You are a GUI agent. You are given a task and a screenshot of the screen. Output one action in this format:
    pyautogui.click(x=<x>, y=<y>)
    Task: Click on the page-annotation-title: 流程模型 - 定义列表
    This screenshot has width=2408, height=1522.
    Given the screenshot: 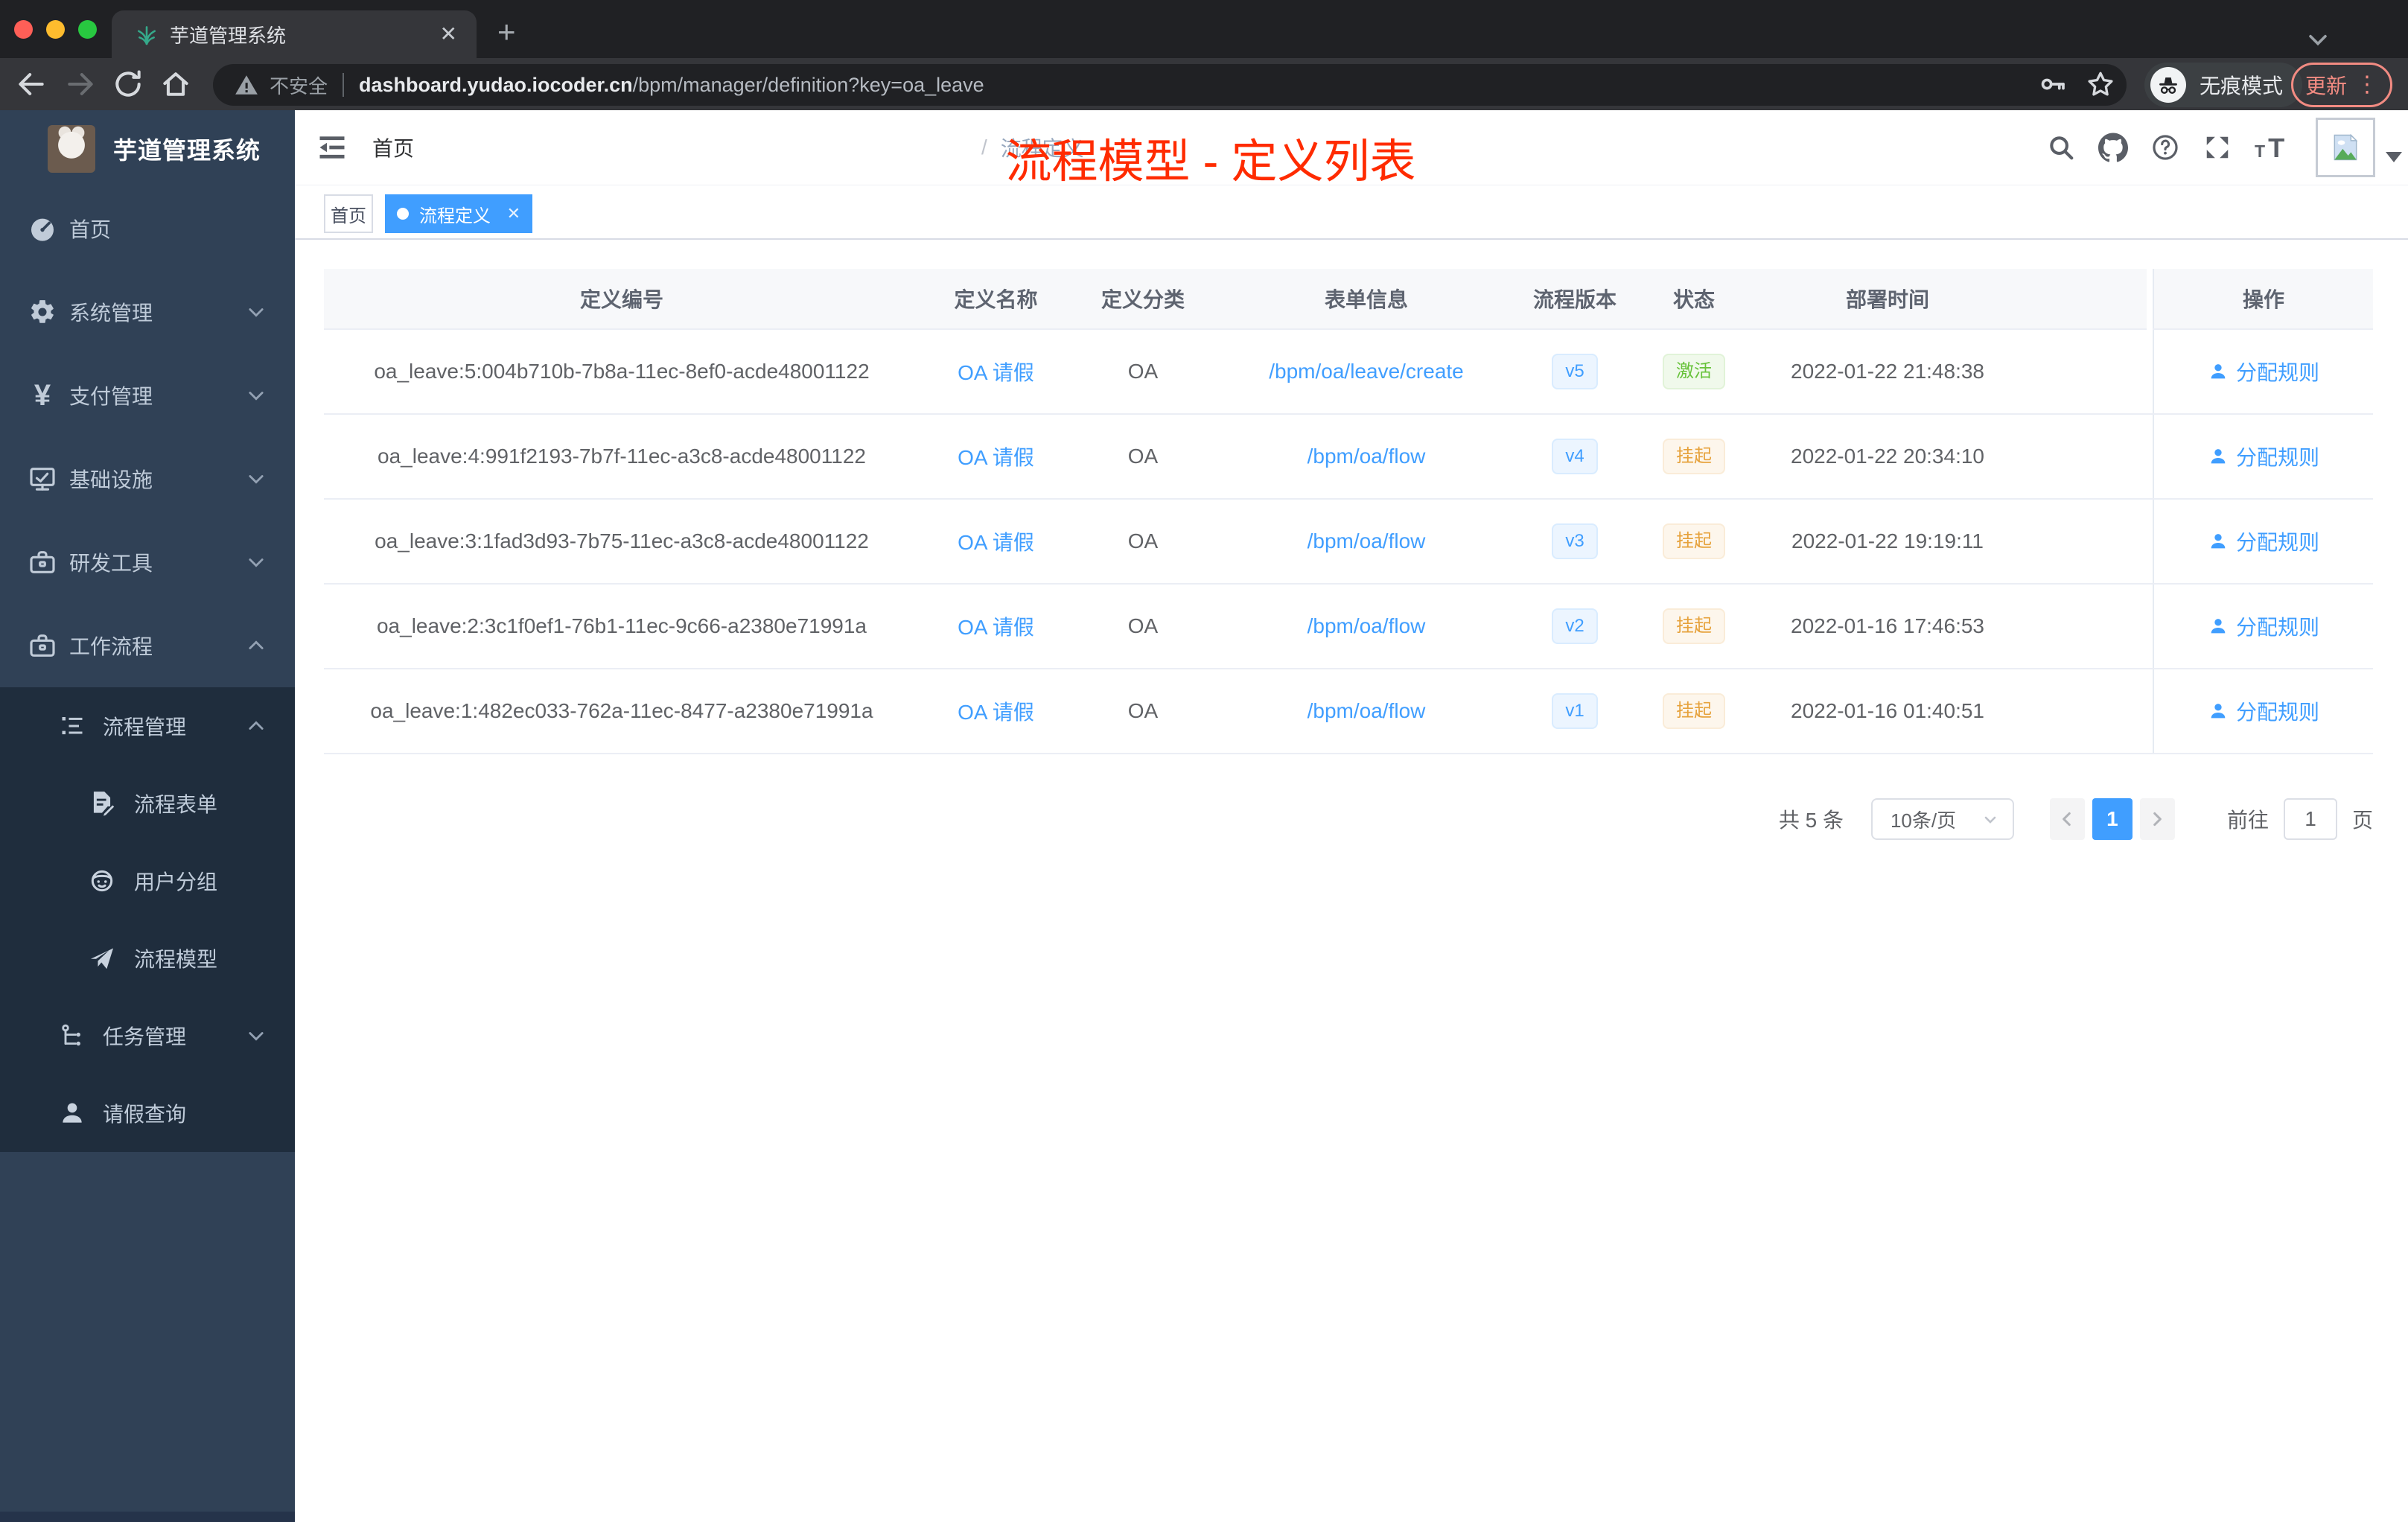 What is the action you would take?
    pyautogui.click(x=1210, y=162)
    